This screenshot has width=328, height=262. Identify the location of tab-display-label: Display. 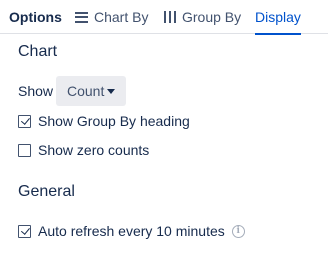
(278, 17).